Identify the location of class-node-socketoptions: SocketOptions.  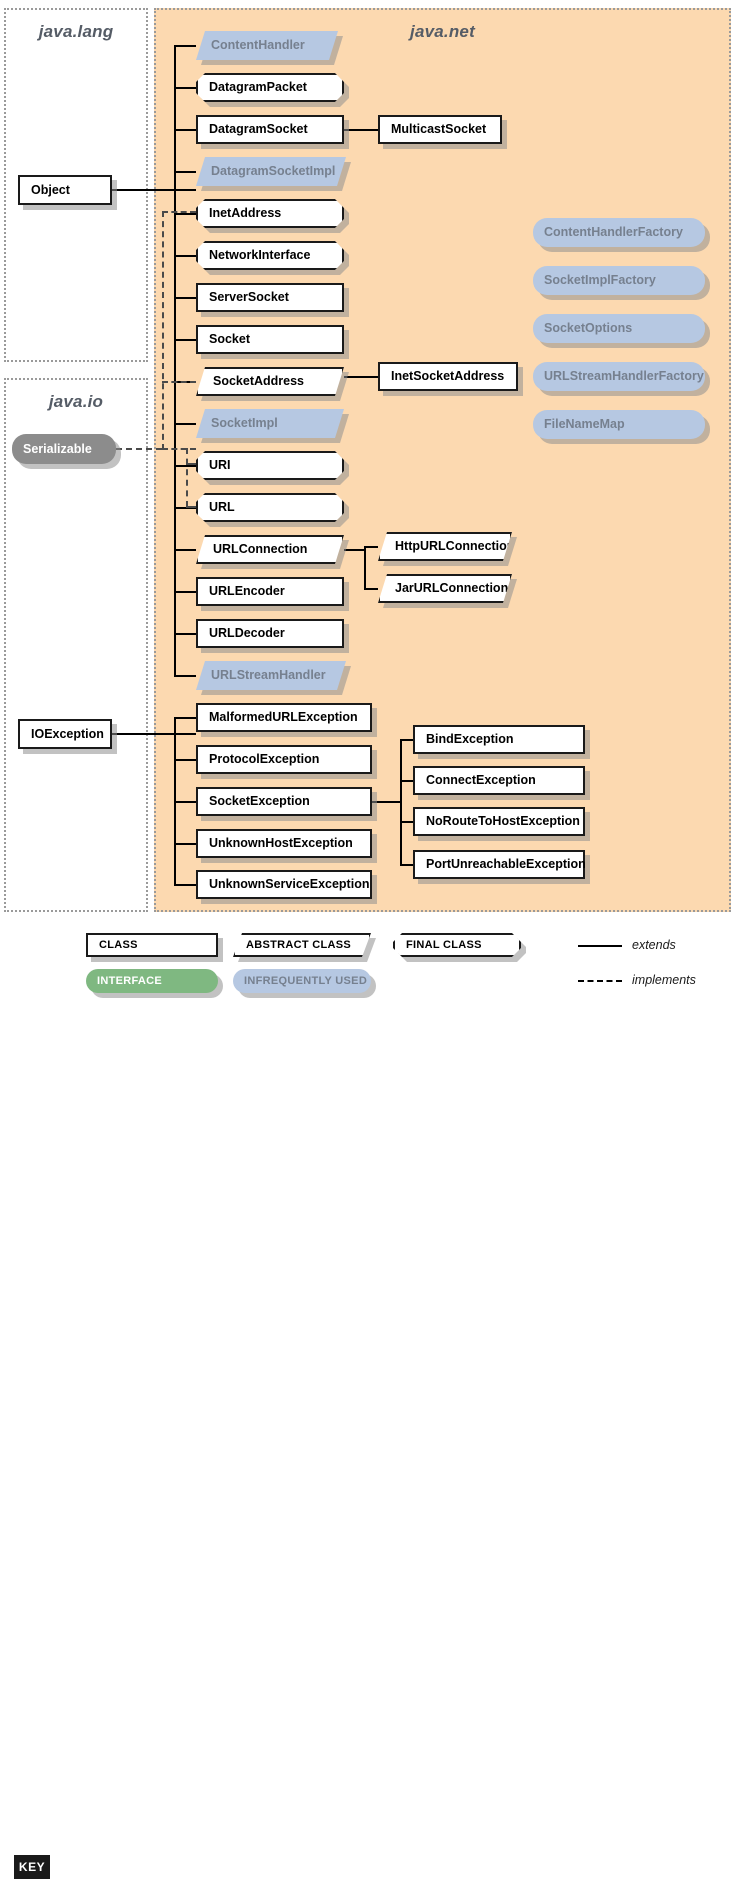
(619, 328).